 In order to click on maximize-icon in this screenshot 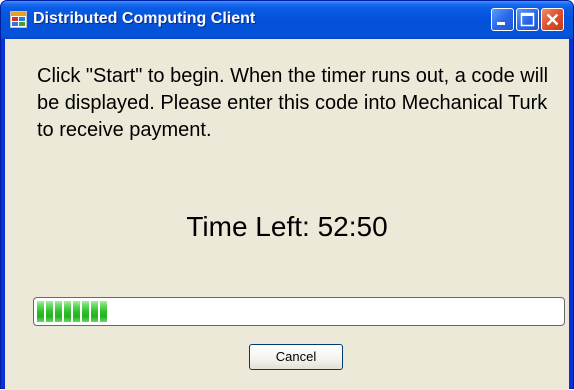, I will do `click(527, 19)`.